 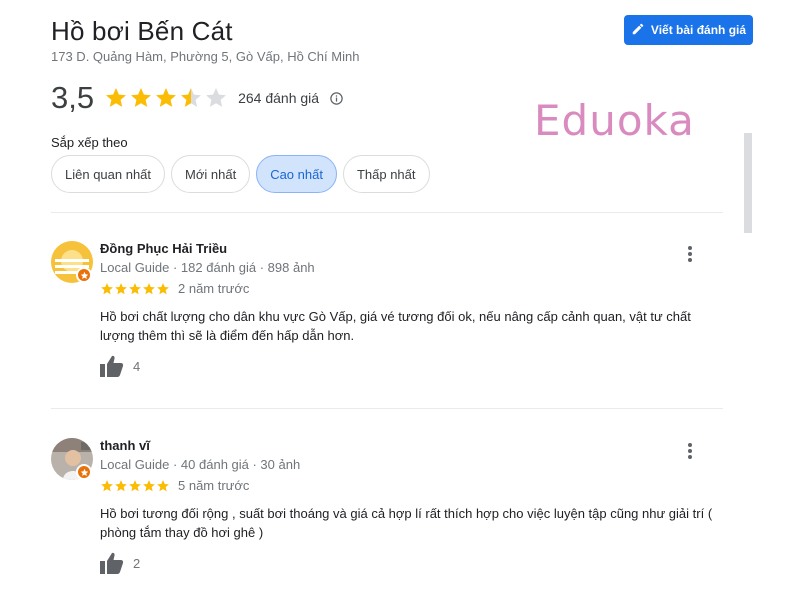 I want to click on sort-label: Sắp xếp theo, so click(x=89, y=142).